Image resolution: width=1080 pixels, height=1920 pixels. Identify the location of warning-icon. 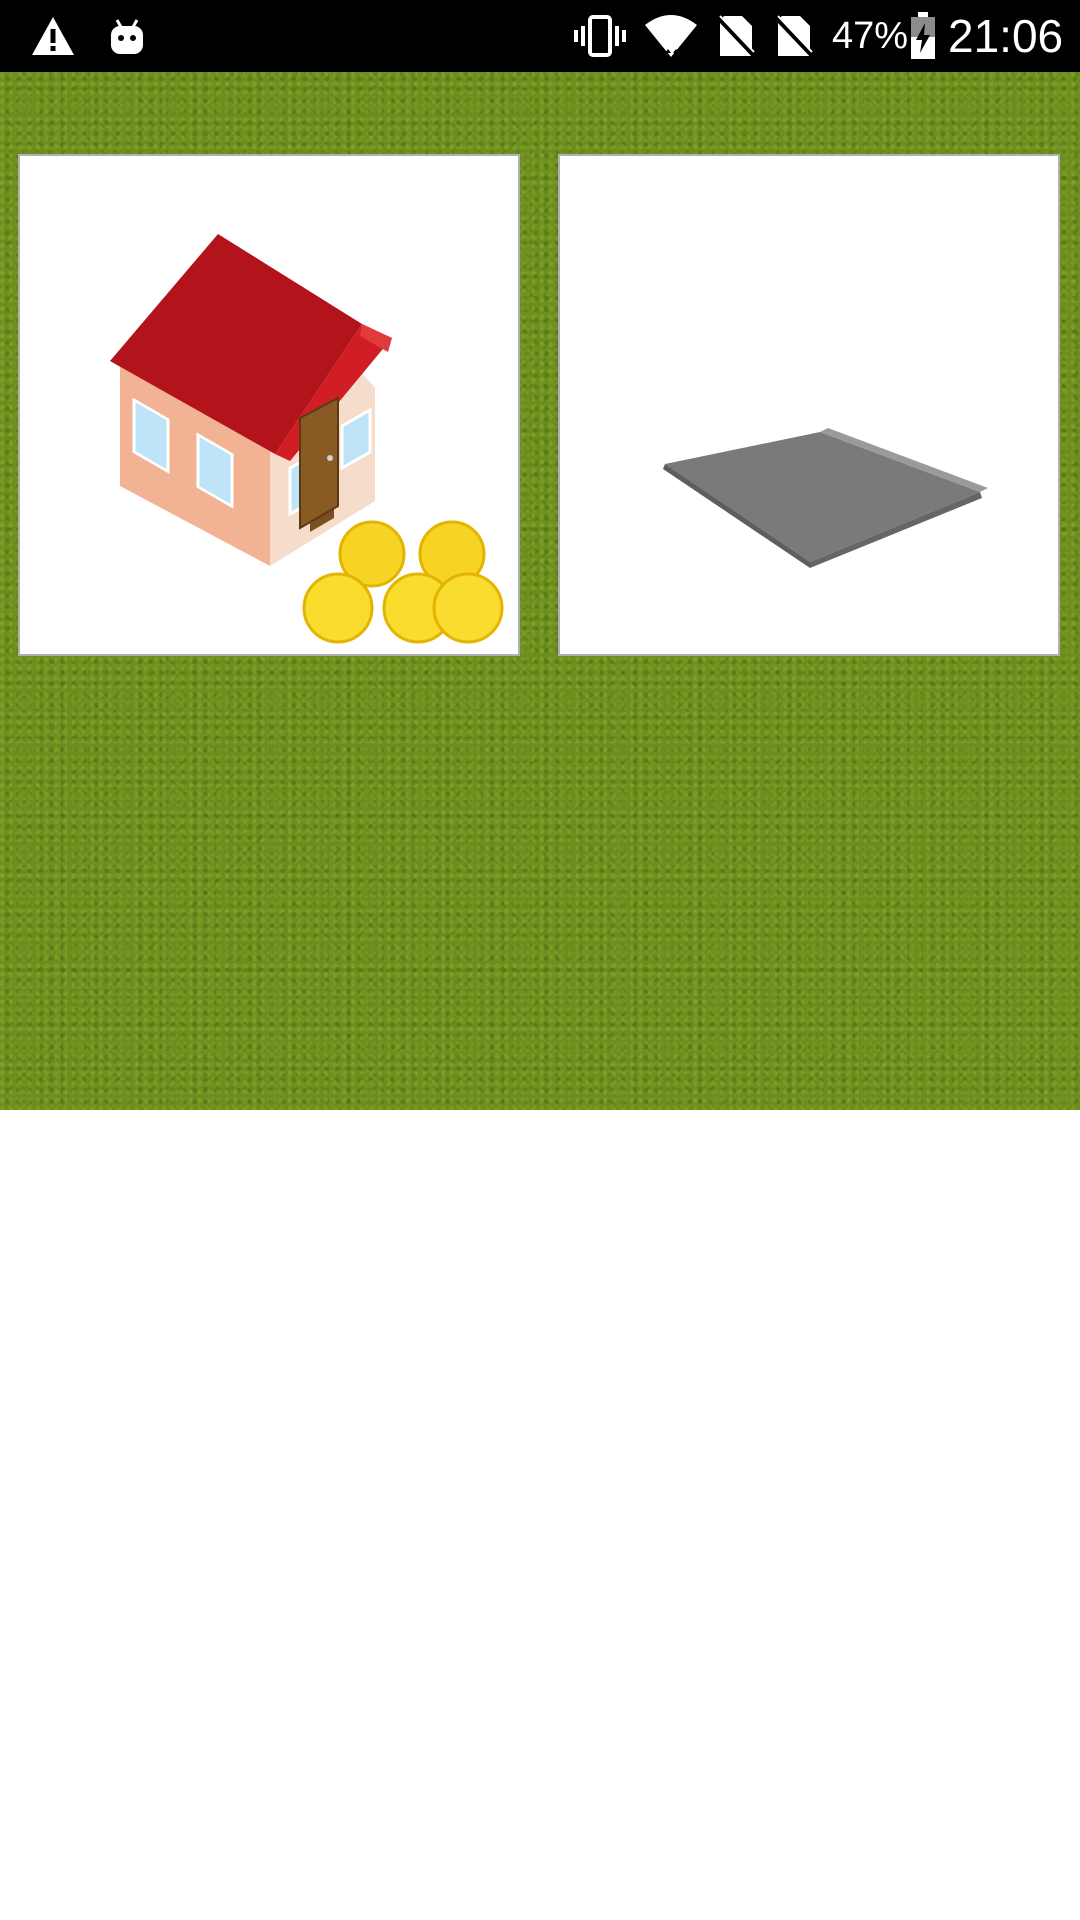
(53, 36).